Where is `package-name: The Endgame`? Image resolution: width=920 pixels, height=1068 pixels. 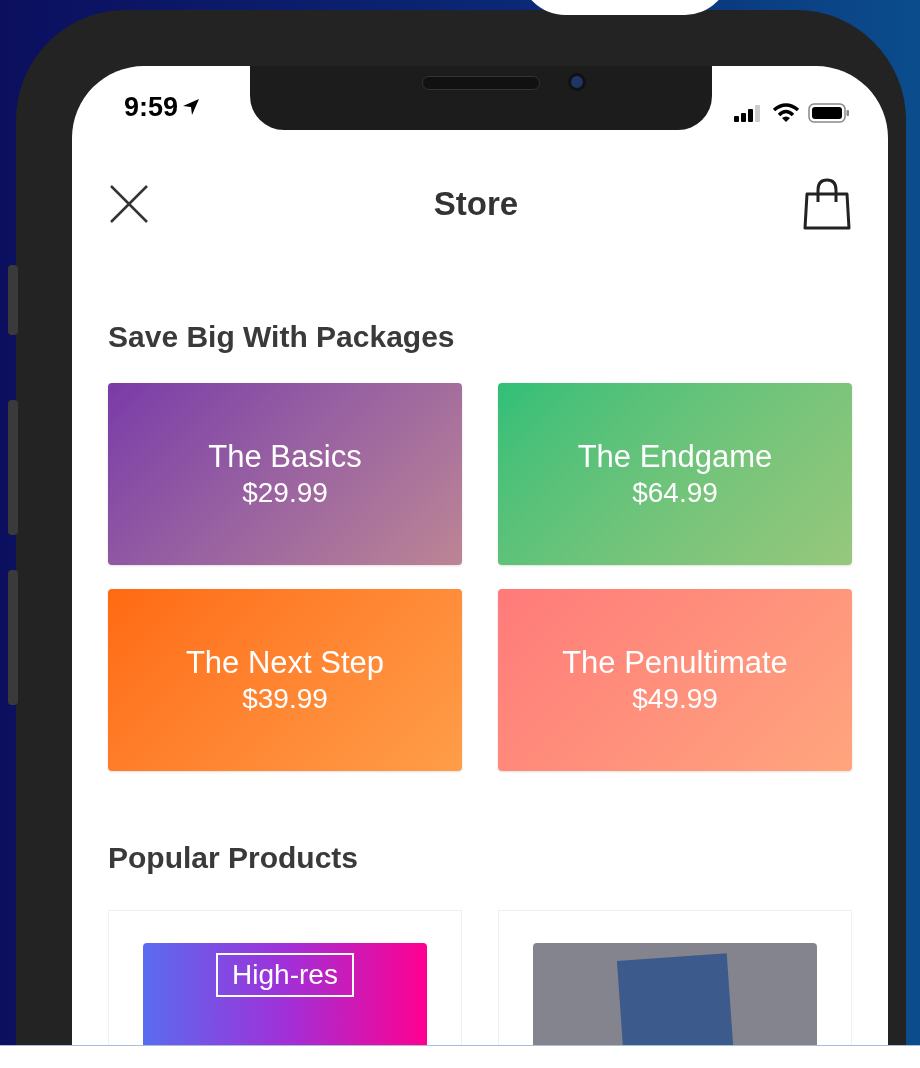 package-name: The Endgame is located at coordinates (675, 457).